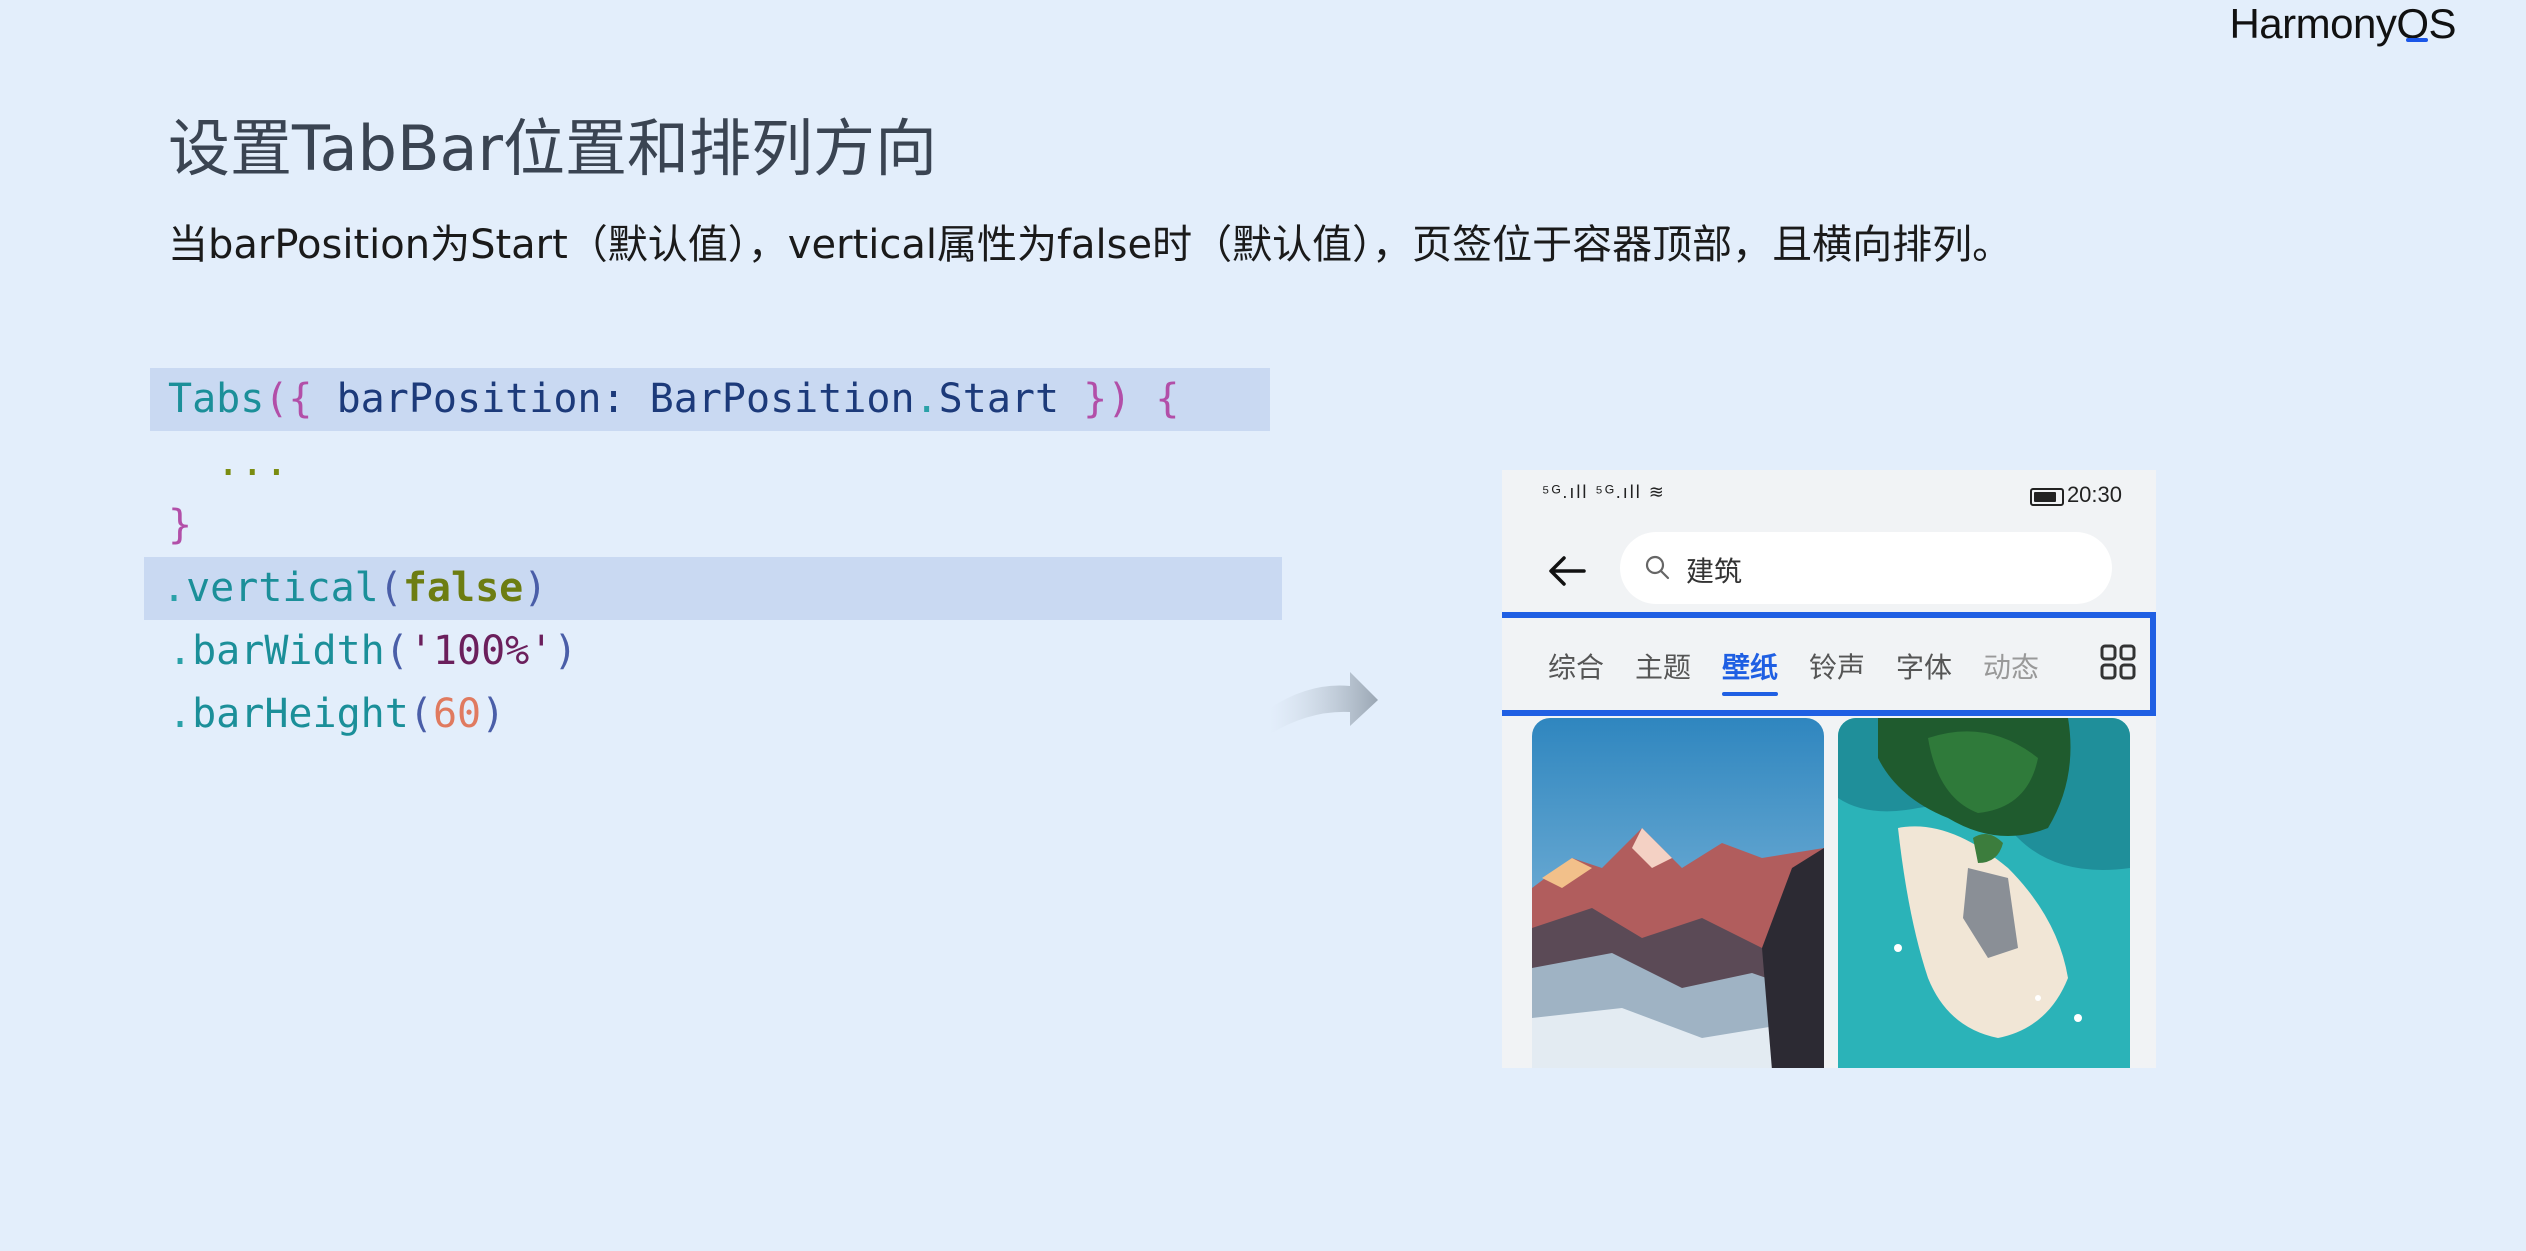  I want to click on search-query: 建筑, so click(1714, 571).